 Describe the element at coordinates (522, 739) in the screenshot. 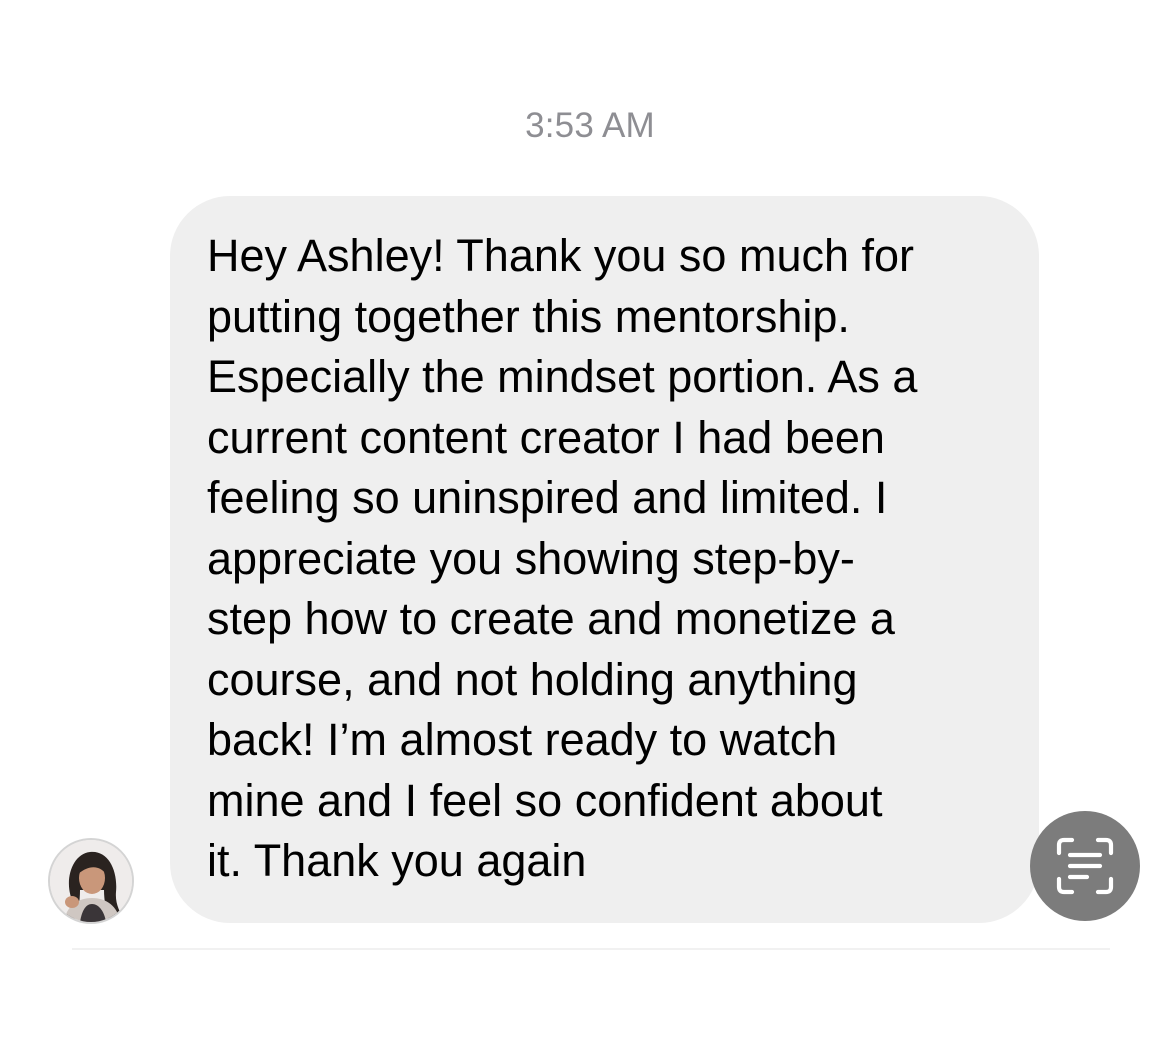

I see `message-line: back! I’m almost ready to watch` at that location.